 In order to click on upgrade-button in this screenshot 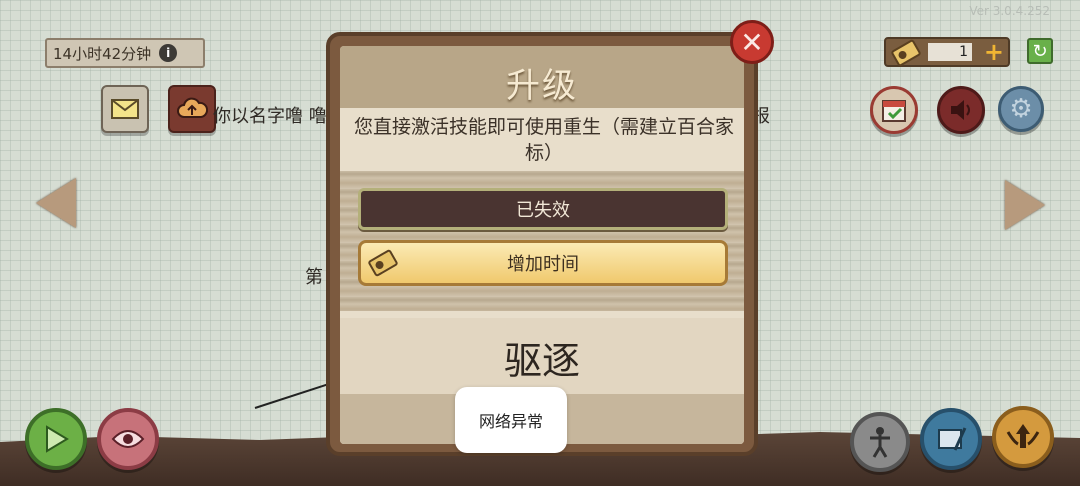, I will do `click(1023, 437)`.